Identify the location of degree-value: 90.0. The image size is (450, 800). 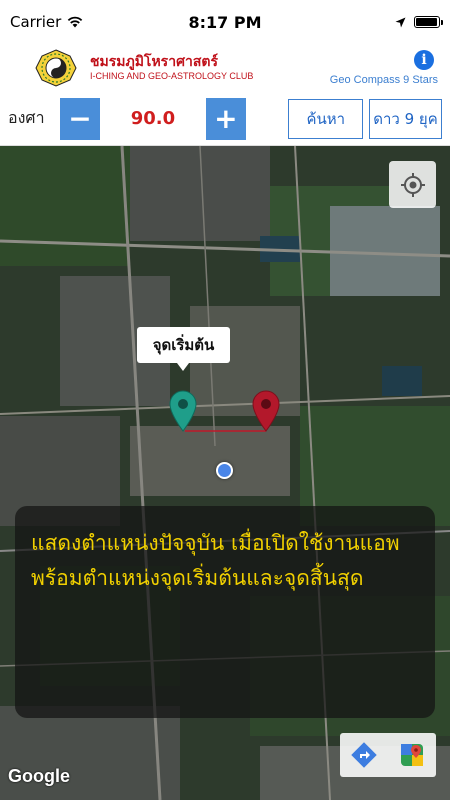
(153, 118).